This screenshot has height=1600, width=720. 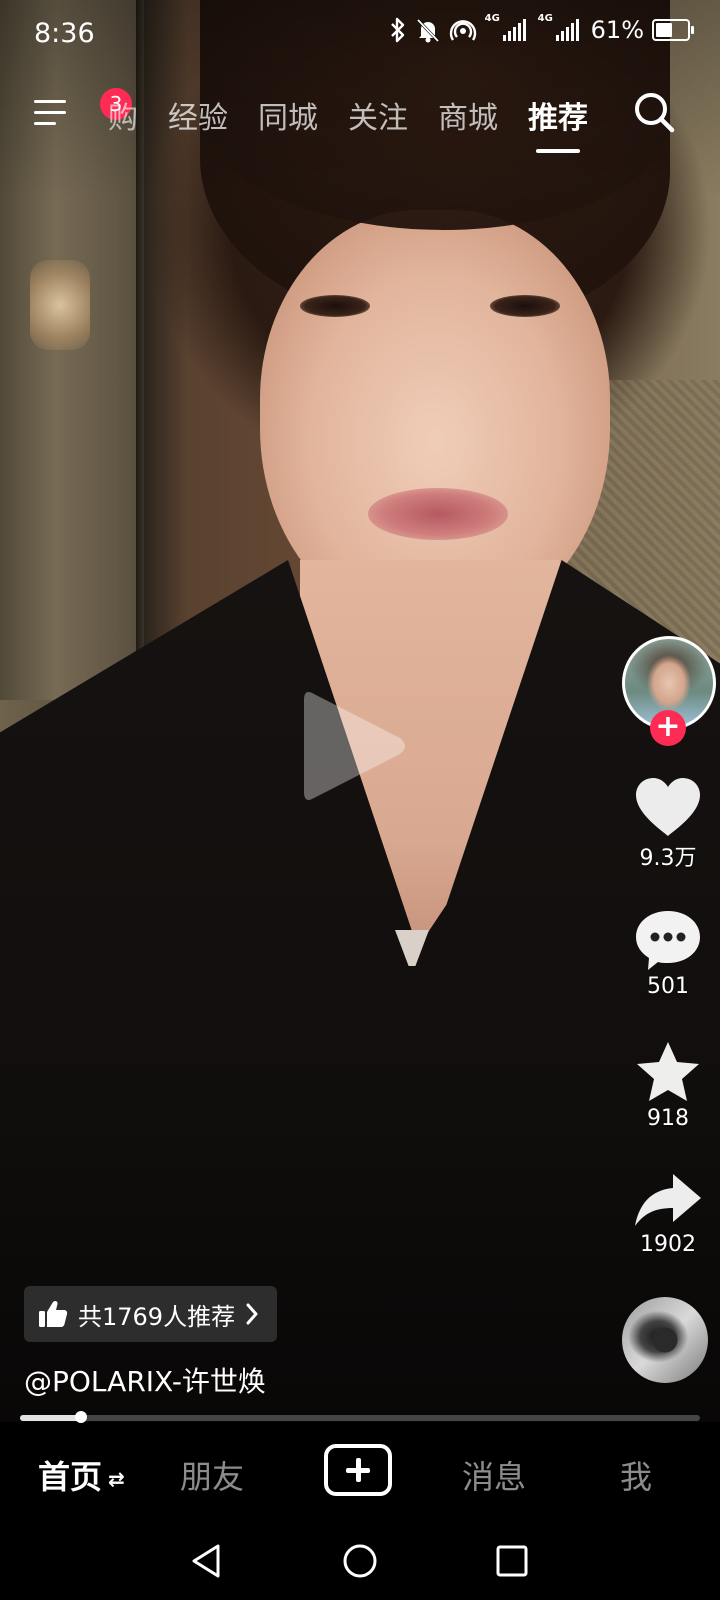 What do you see at coordinates (51, 1418) in the screenshot?
I see `progress-fill` at bounding box center [51, 1418].